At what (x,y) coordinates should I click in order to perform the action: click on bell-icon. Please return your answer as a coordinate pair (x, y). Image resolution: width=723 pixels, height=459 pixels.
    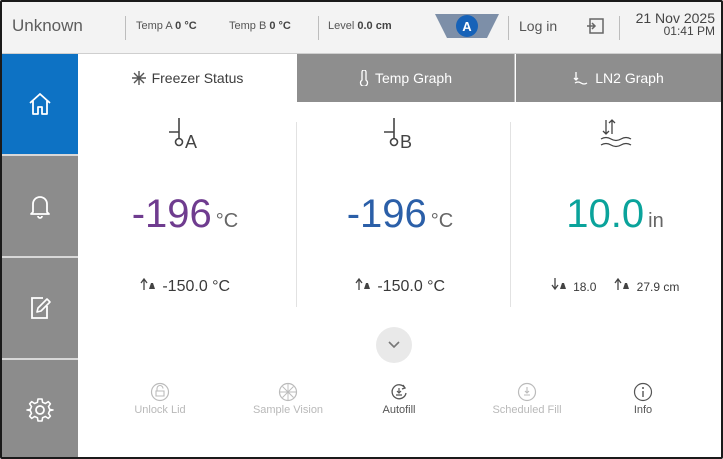
    Looking at the image, I should click on (40, 207).